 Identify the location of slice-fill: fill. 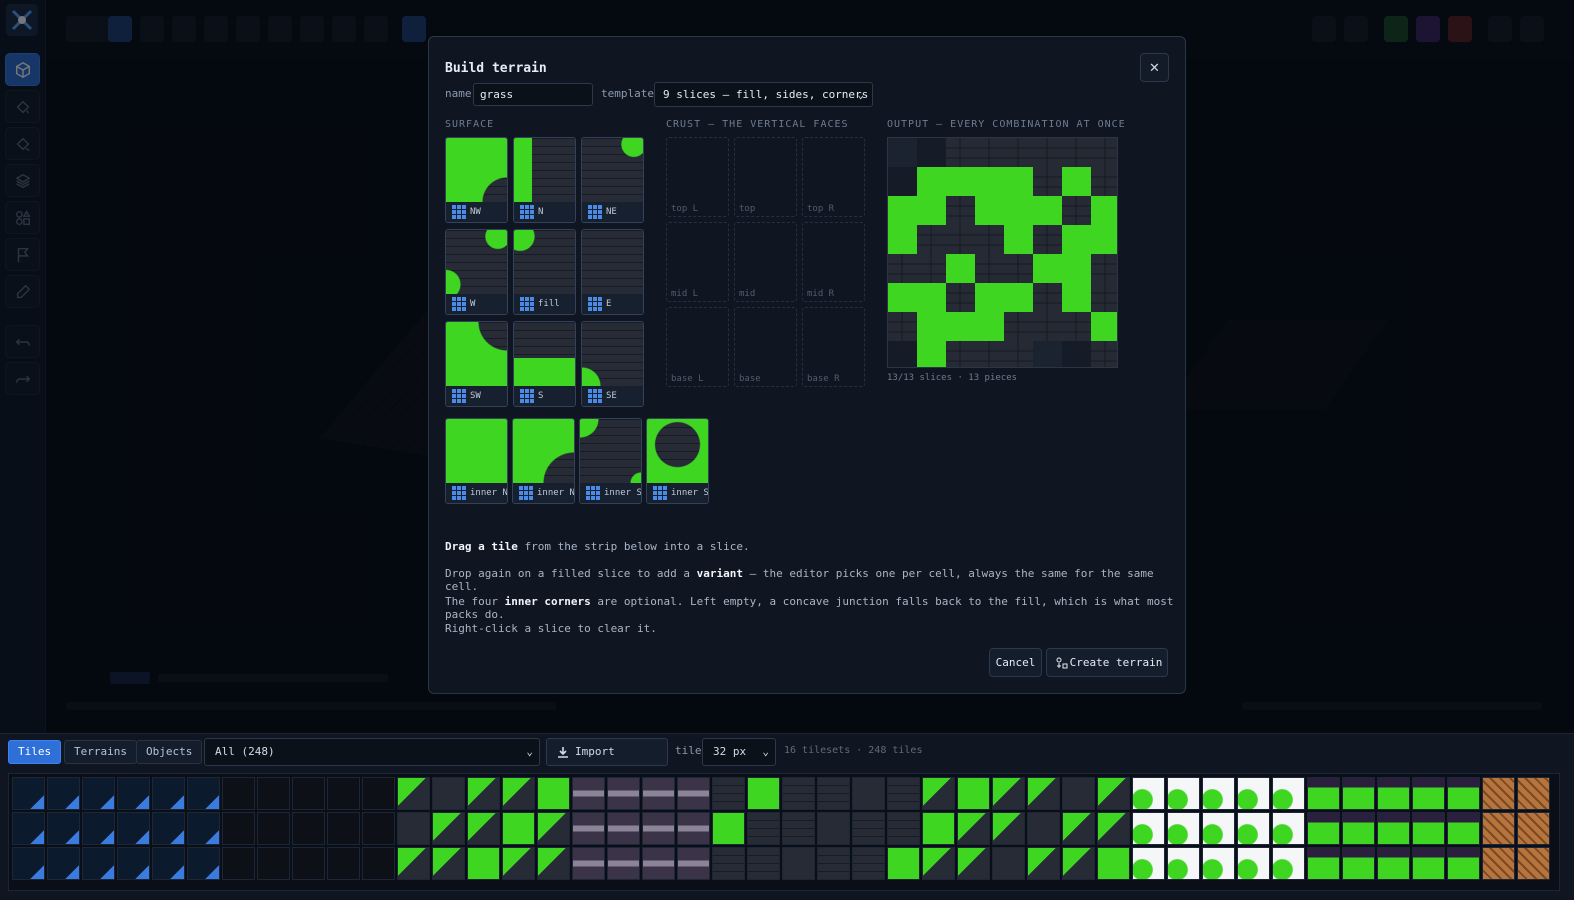
(544, 272).